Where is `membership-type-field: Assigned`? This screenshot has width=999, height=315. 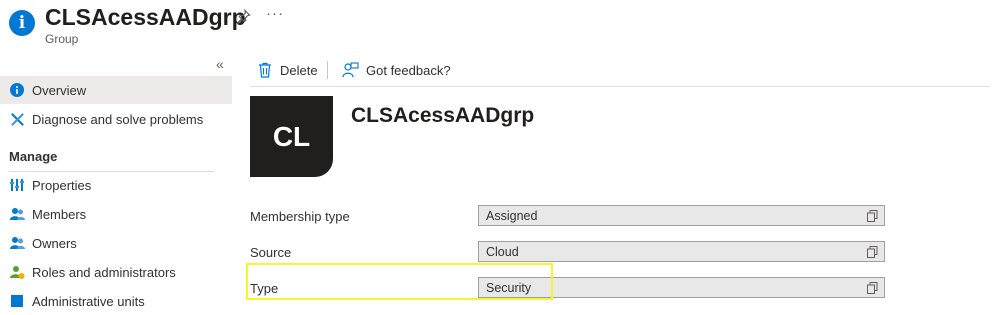 membership-type-field: Assigned is located at coordinates (681, 215).